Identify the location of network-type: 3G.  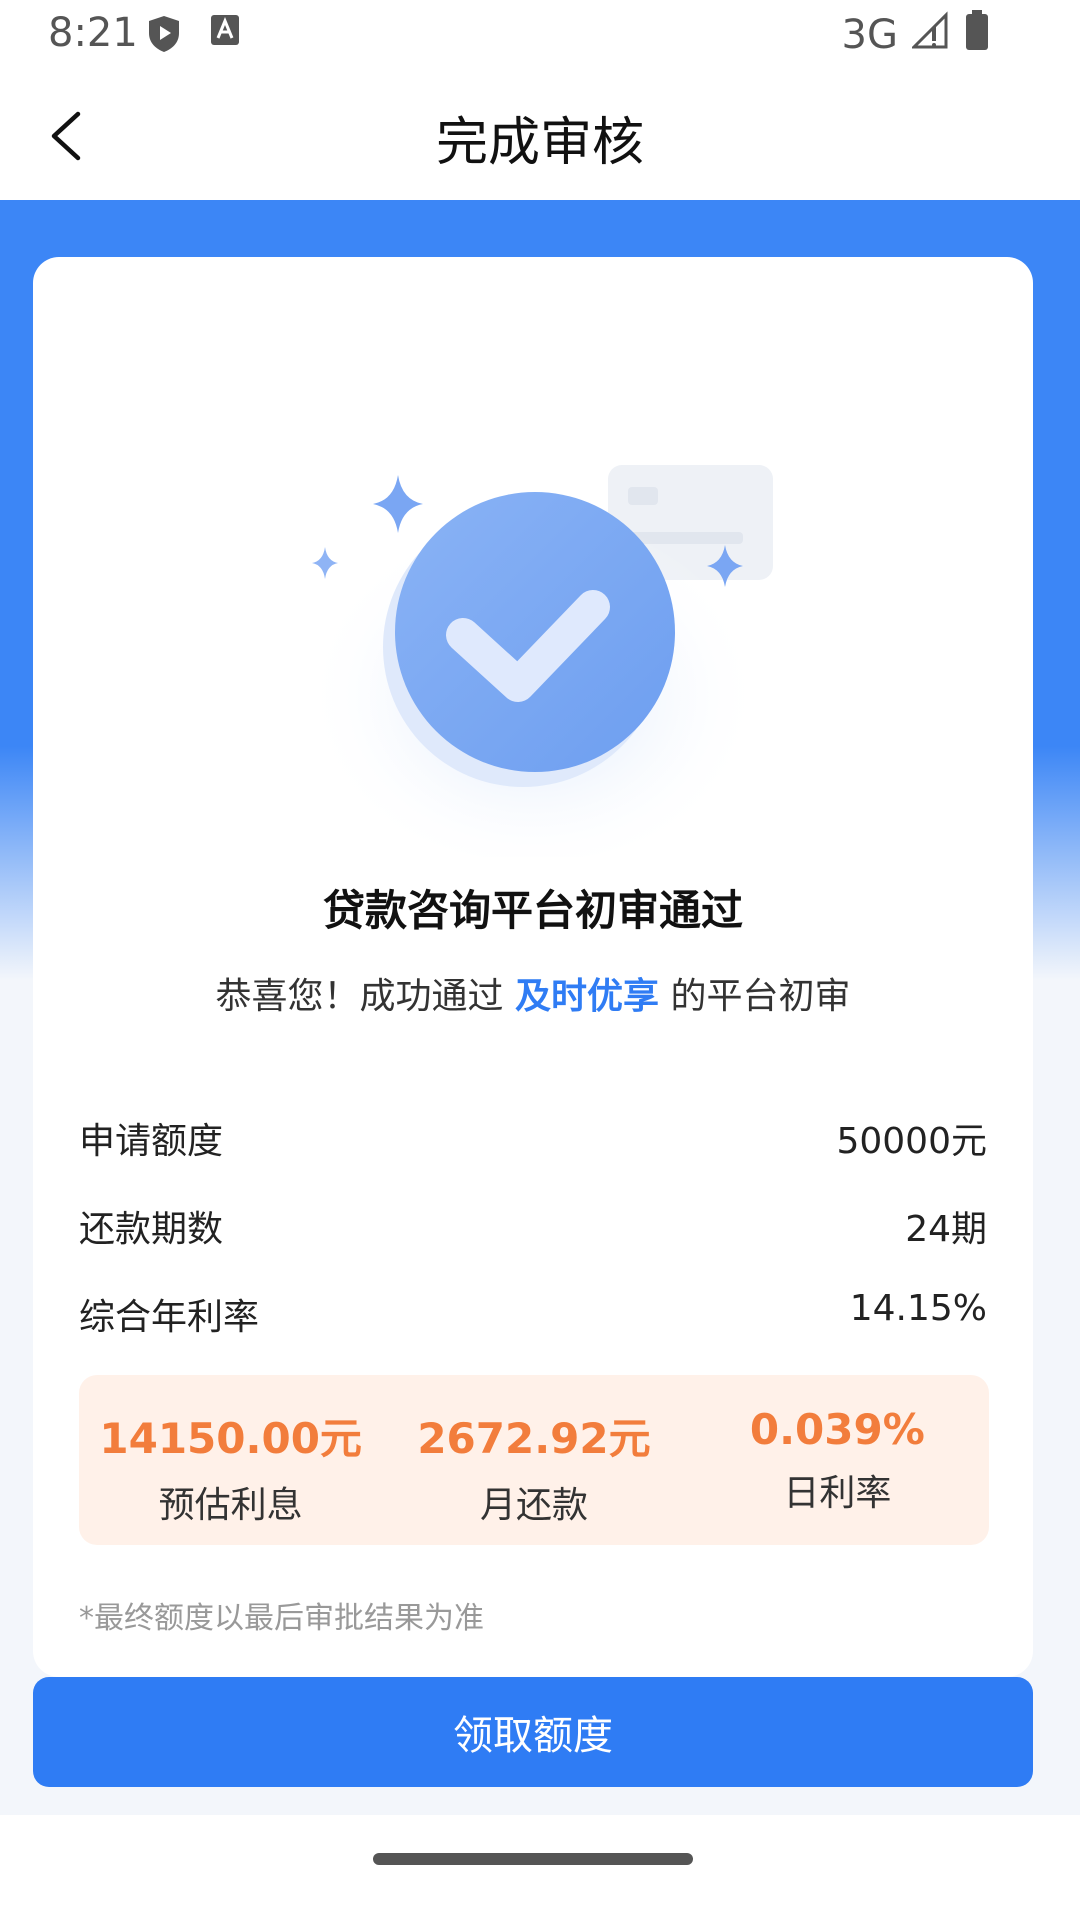
(869, 35).